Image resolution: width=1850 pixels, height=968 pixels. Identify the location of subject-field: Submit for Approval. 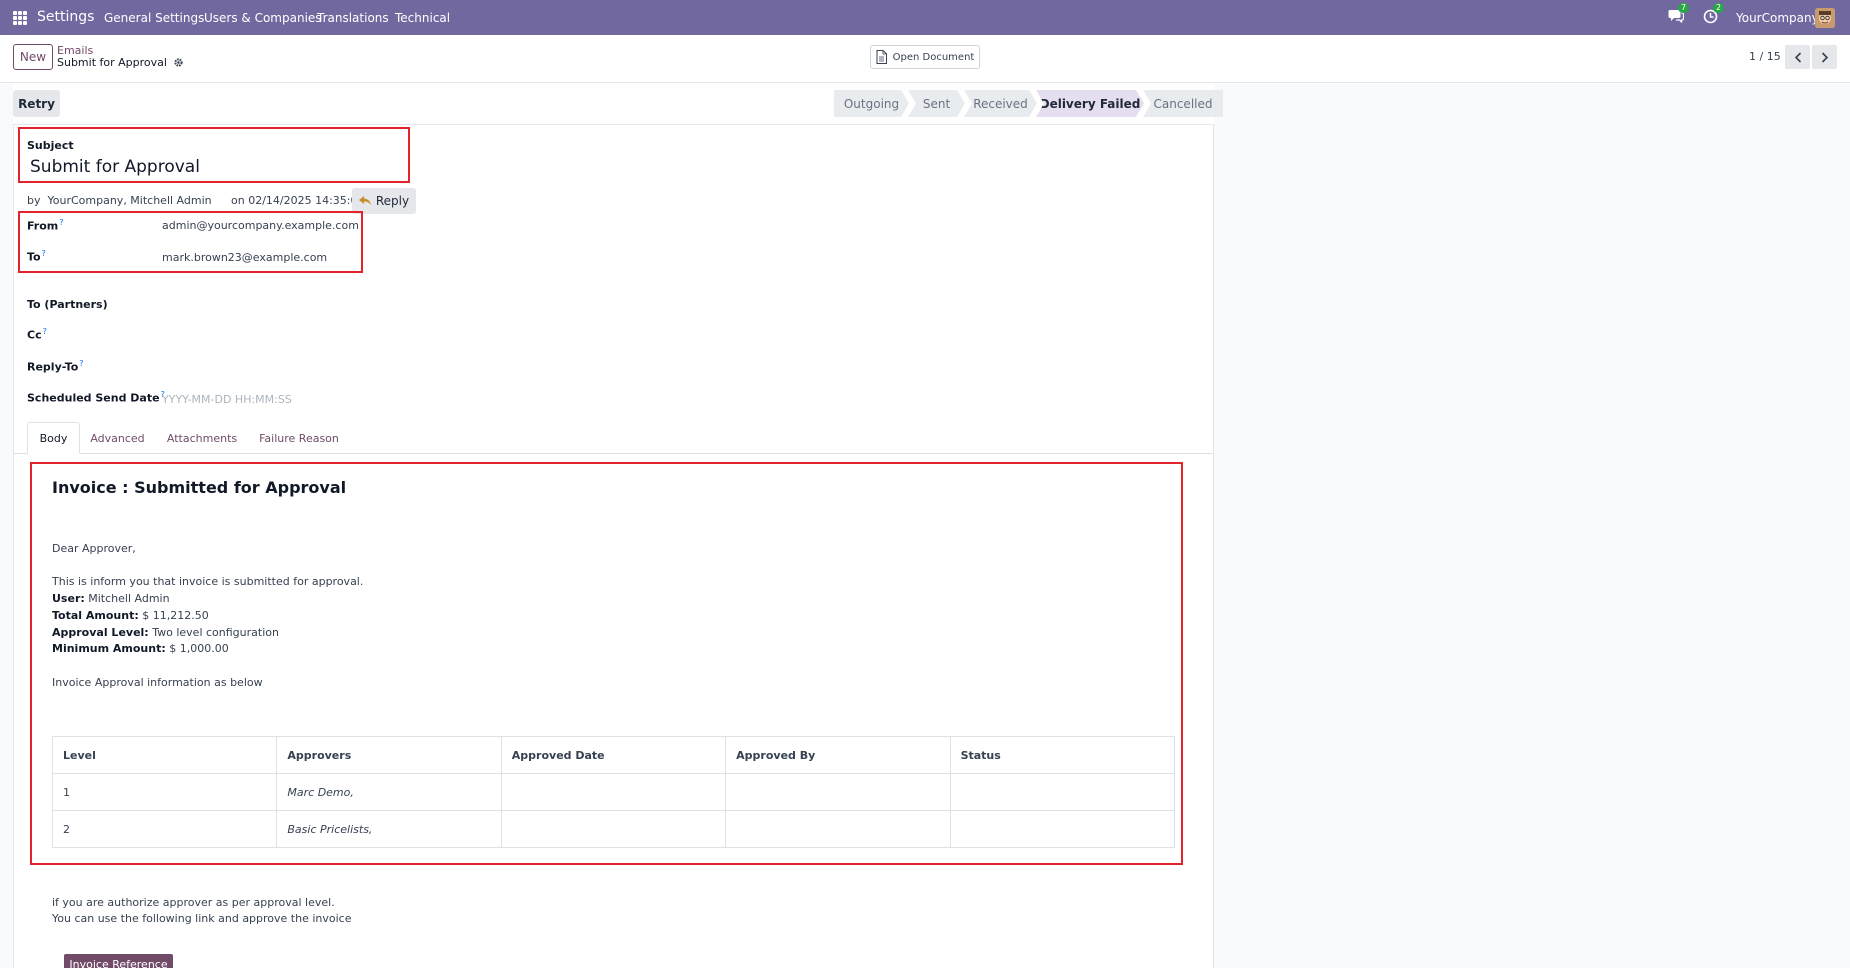
(115, 167).